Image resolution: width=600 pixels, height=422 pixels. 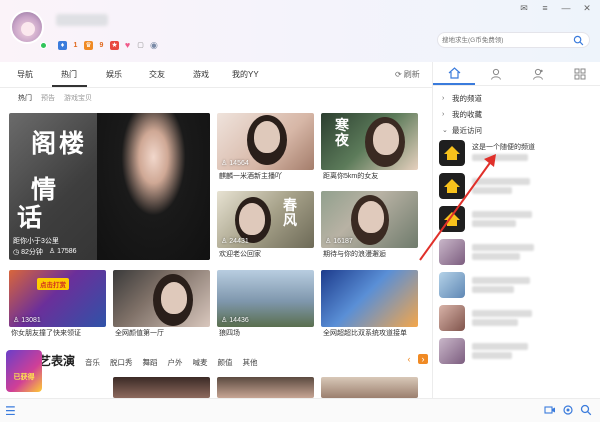 What do you see at coordinates (108, 45) in the screenshot?
I see `user-badges: ♦ 1 ♛ 9 ★ ♥ ▢ ◉` at bounding box center [108, 45].